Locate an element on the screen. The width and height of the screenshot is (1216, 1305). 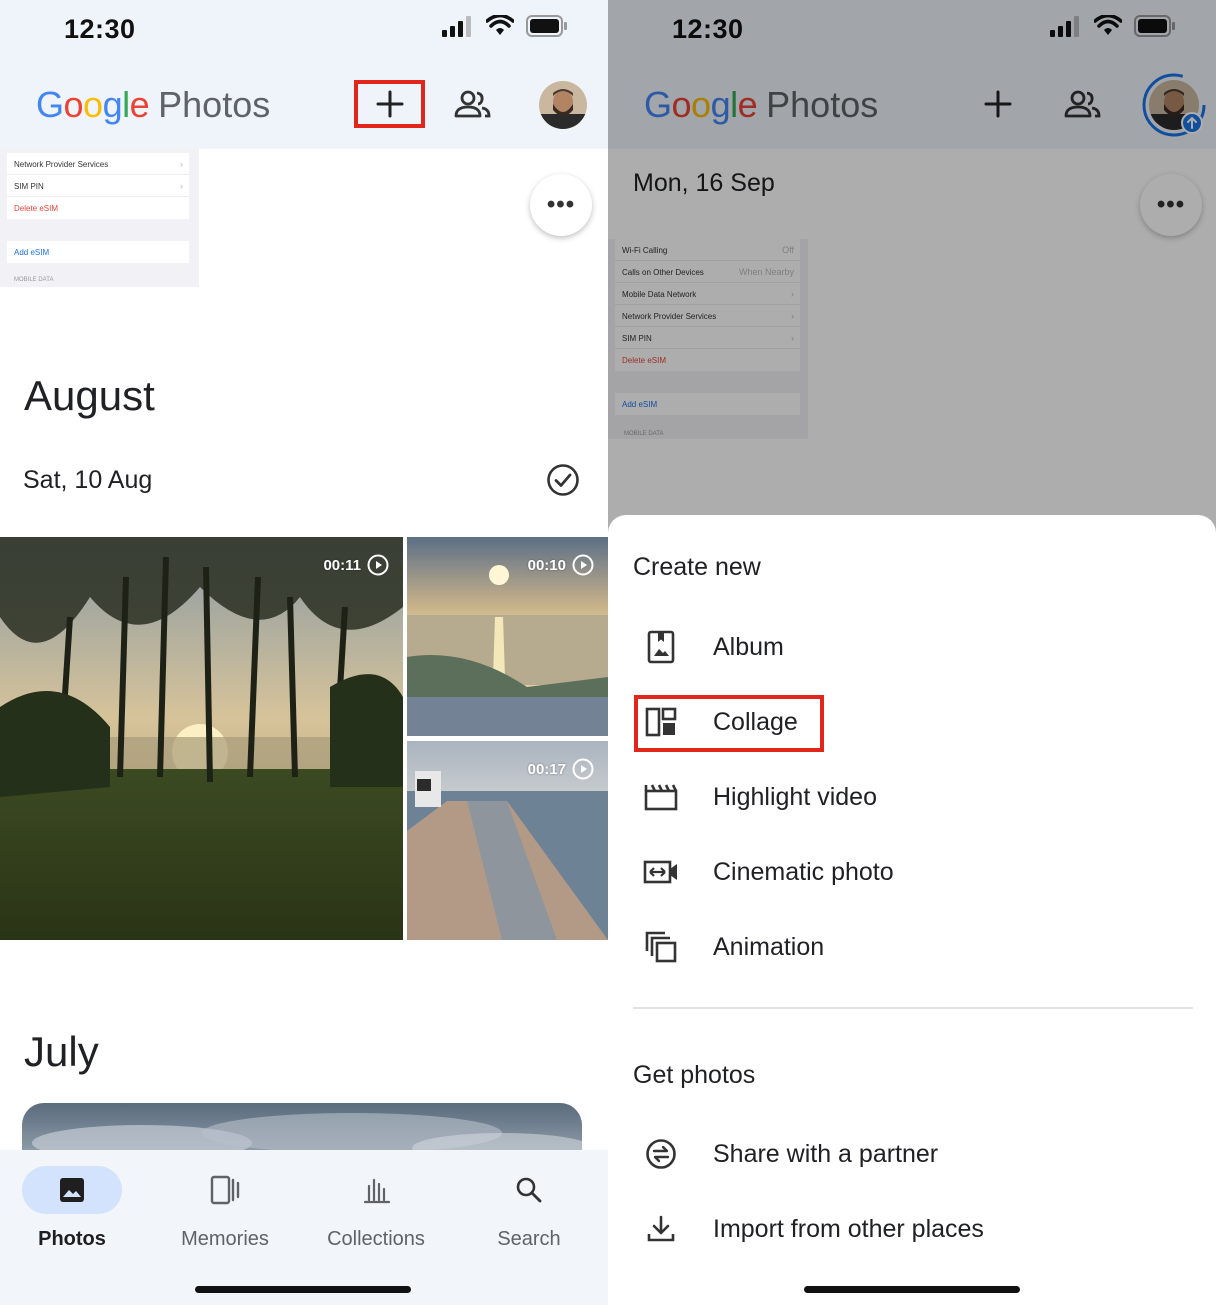
sheet-item-label: Share with a partner is located at coordinates (826, 1153).